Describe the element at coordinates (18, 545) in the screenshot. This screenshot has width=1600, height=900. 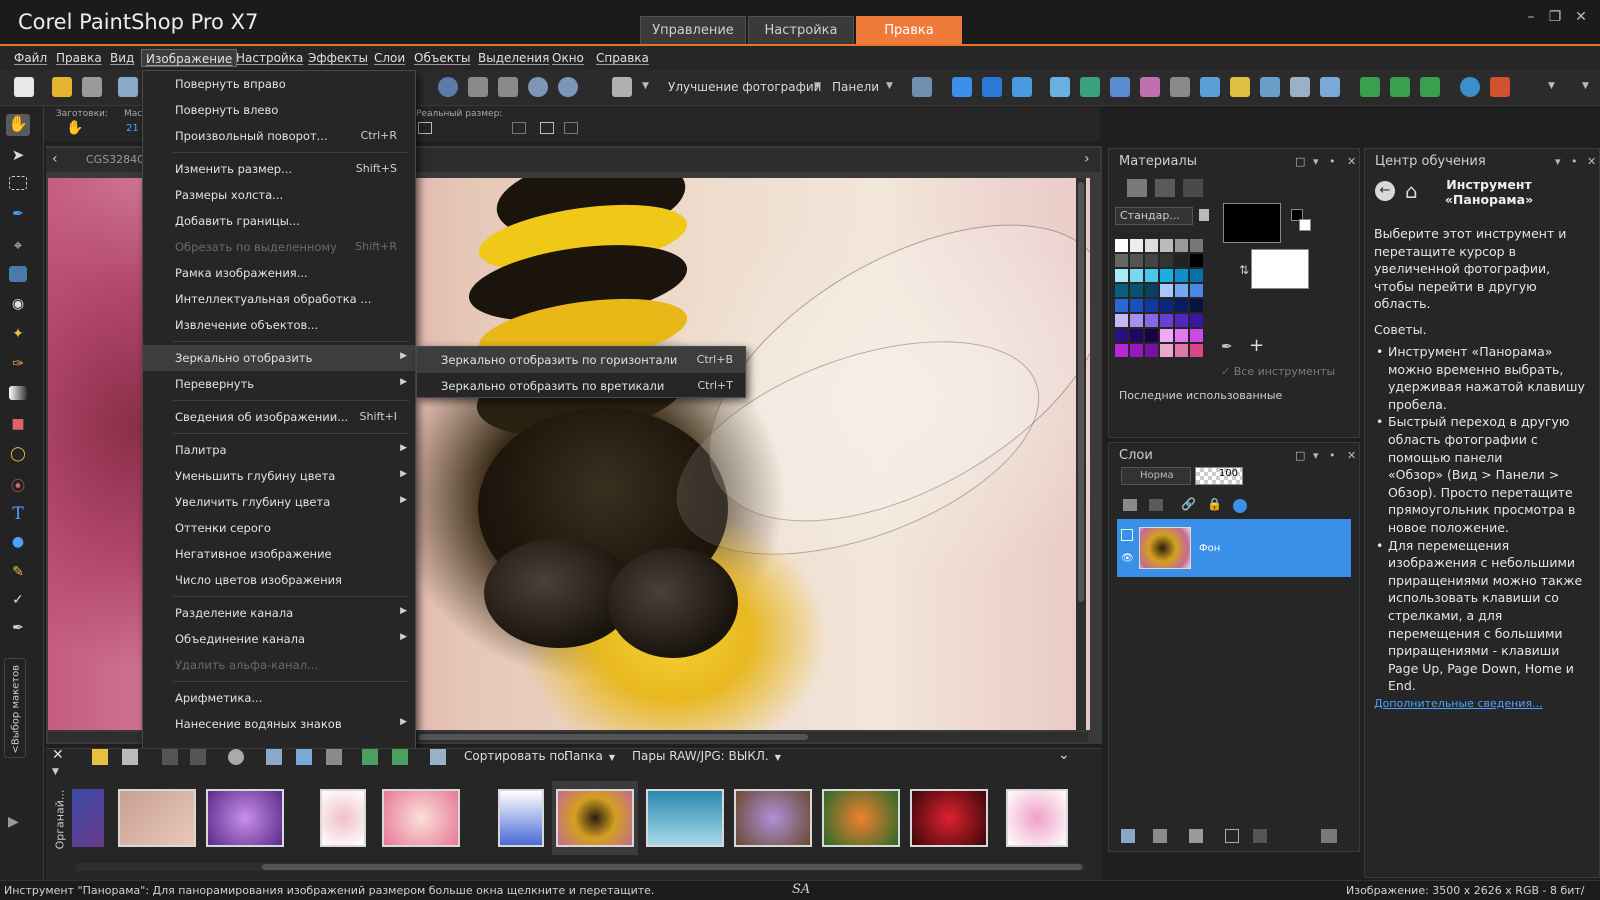
I see `shape-tool-icon: ●` at that location.